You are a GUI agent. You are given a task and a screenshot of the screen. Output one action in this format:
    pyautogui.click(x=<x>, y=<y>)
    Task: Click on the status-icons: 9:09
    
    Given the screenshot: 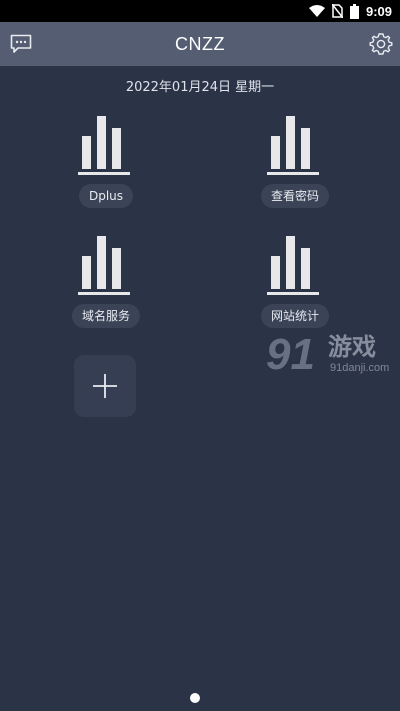 What is the action you would take?
    pyautogui.click(x=350, y=11)
    